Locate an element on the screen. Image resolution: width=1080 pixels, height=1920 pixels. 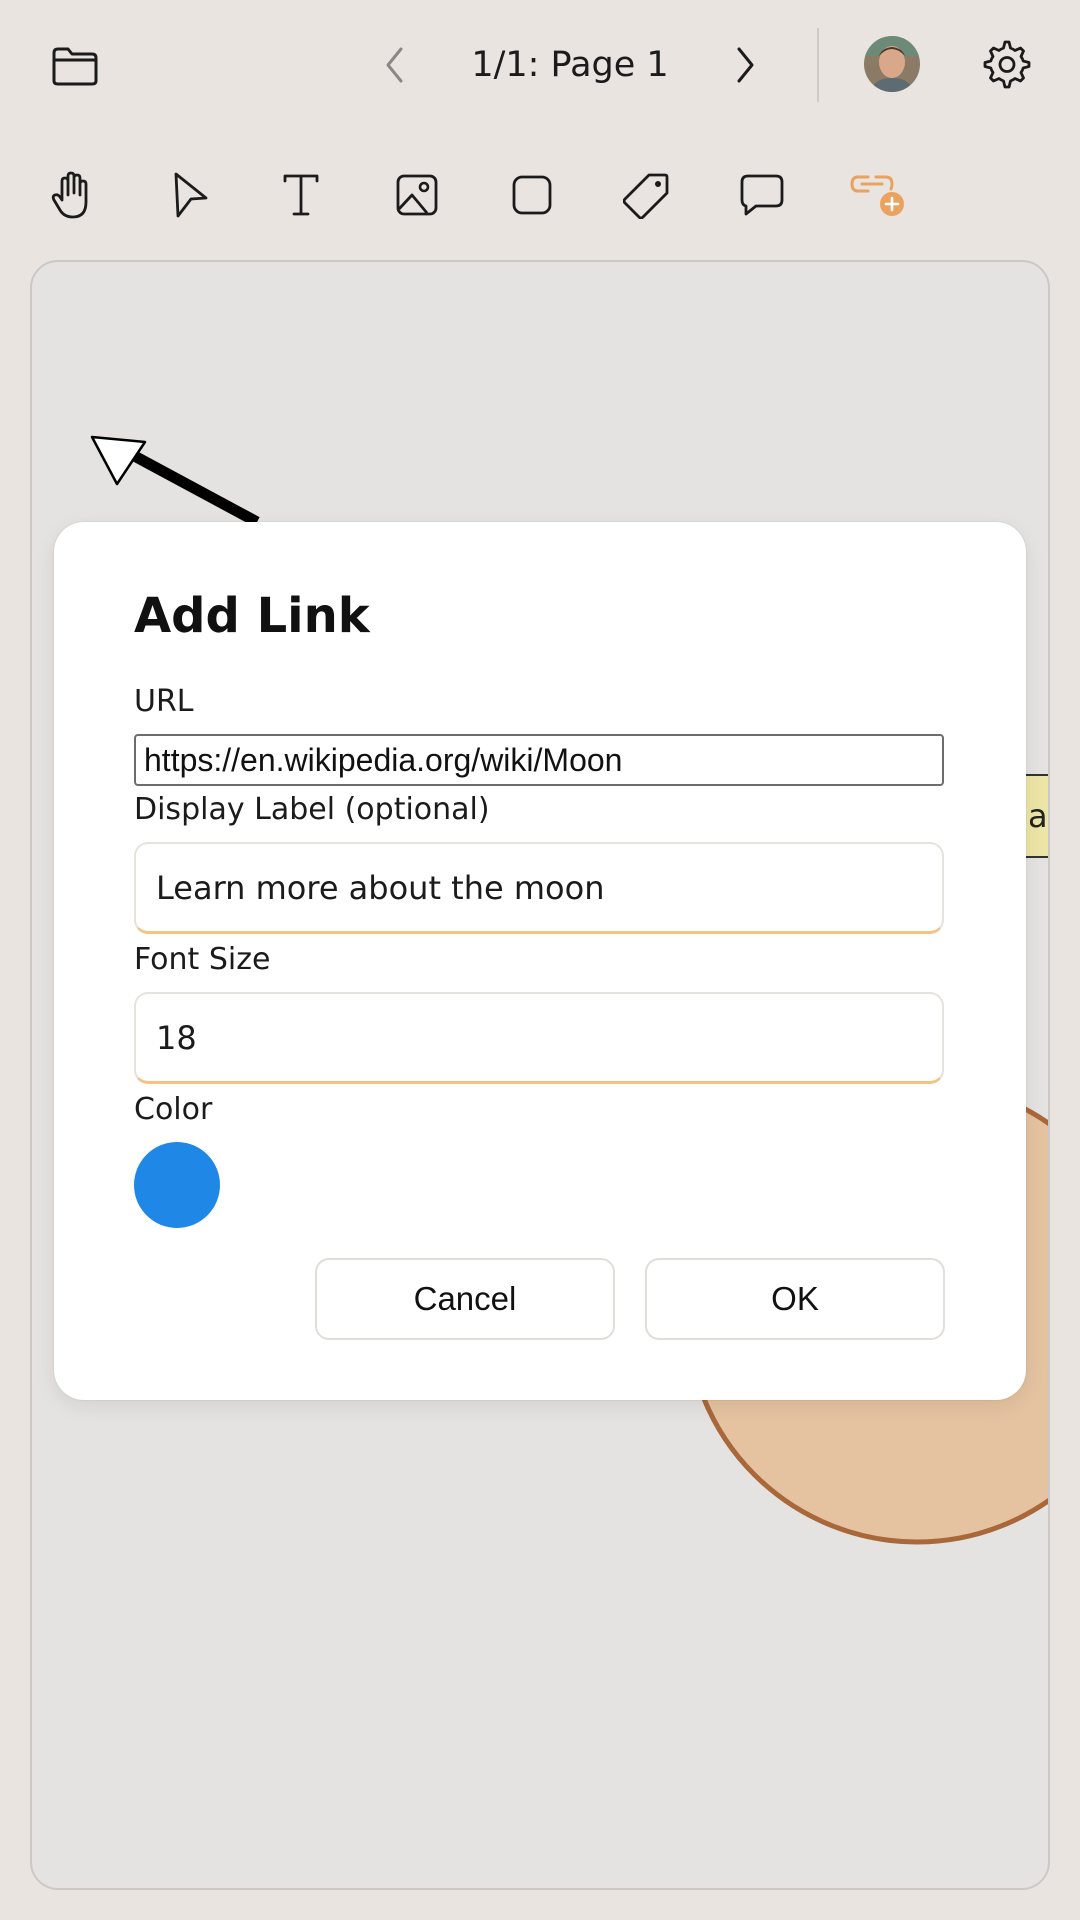
square-icon is located at coordinates (532, 195).